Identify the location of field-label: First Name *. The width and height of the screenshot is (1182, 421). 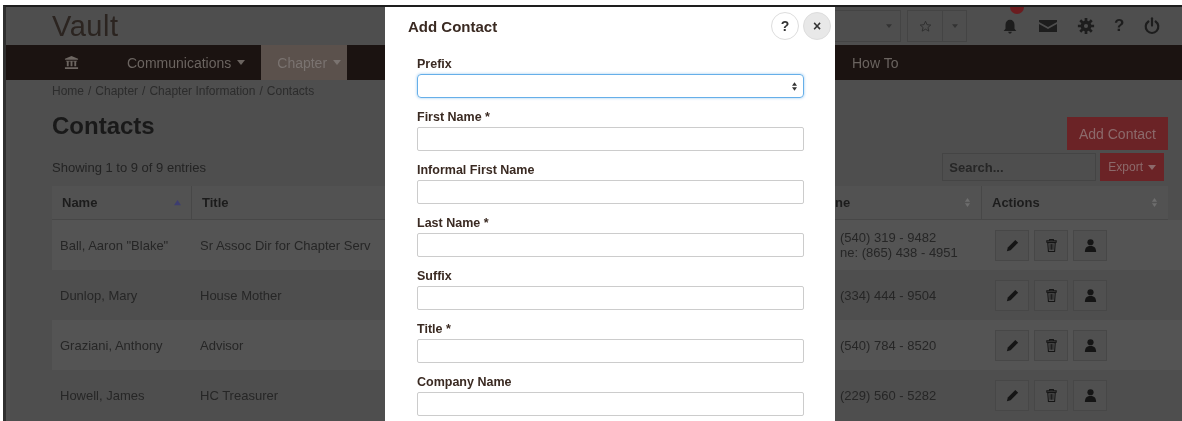
(454, 117).